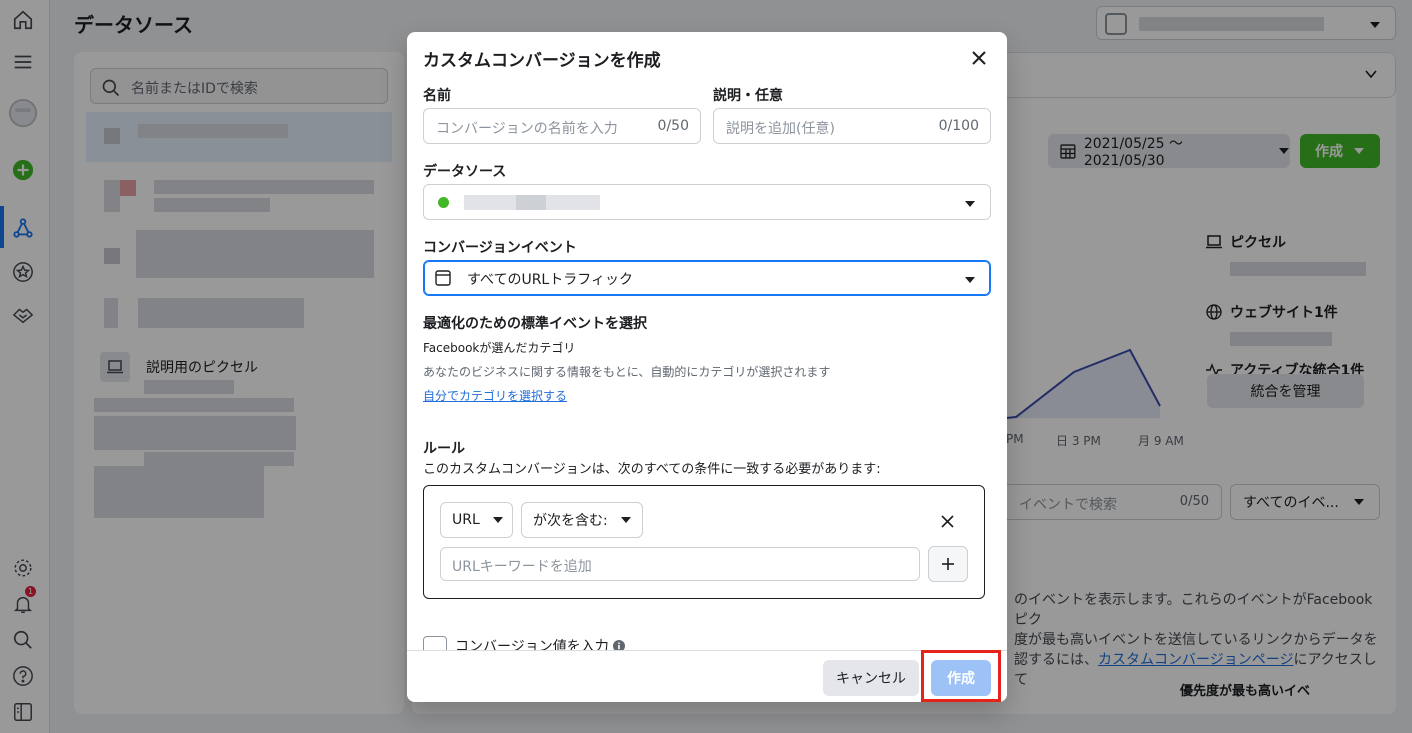 The width and height of the screenshot is (1412, 733). What do you see at coordinates (707, 278) in the screenshot?
I see `conversion-event-select: すべてのURLトラフィック` at bounding box center [707, 278].